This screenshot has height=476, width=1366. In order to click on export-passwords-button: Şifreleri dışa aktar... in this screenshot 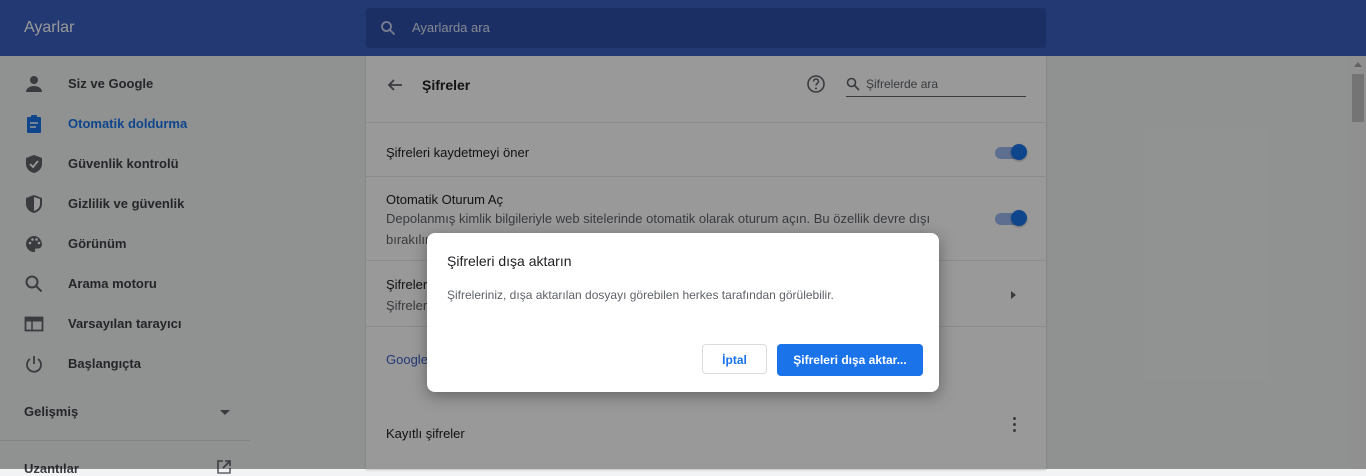, I will do `click(850, 360)`.